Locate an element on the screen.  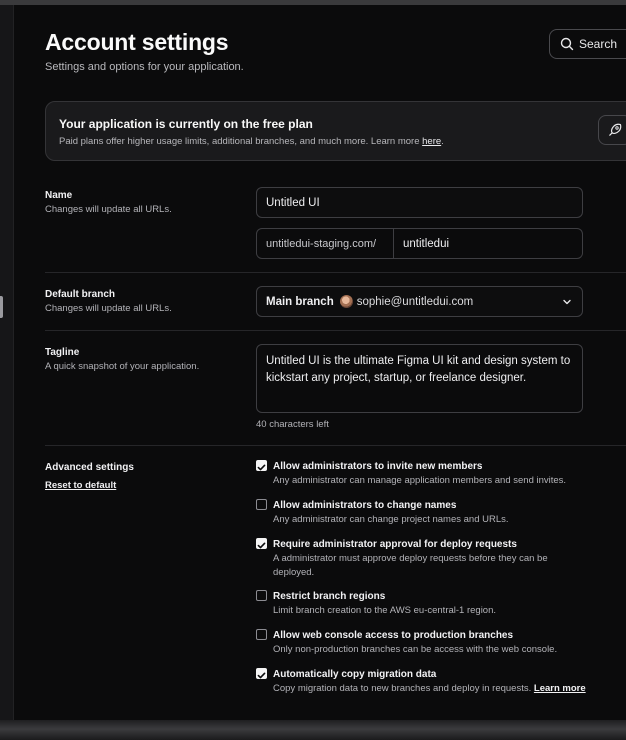
reset-to-default-link: Reset to default is located at coordinates (80, 485).